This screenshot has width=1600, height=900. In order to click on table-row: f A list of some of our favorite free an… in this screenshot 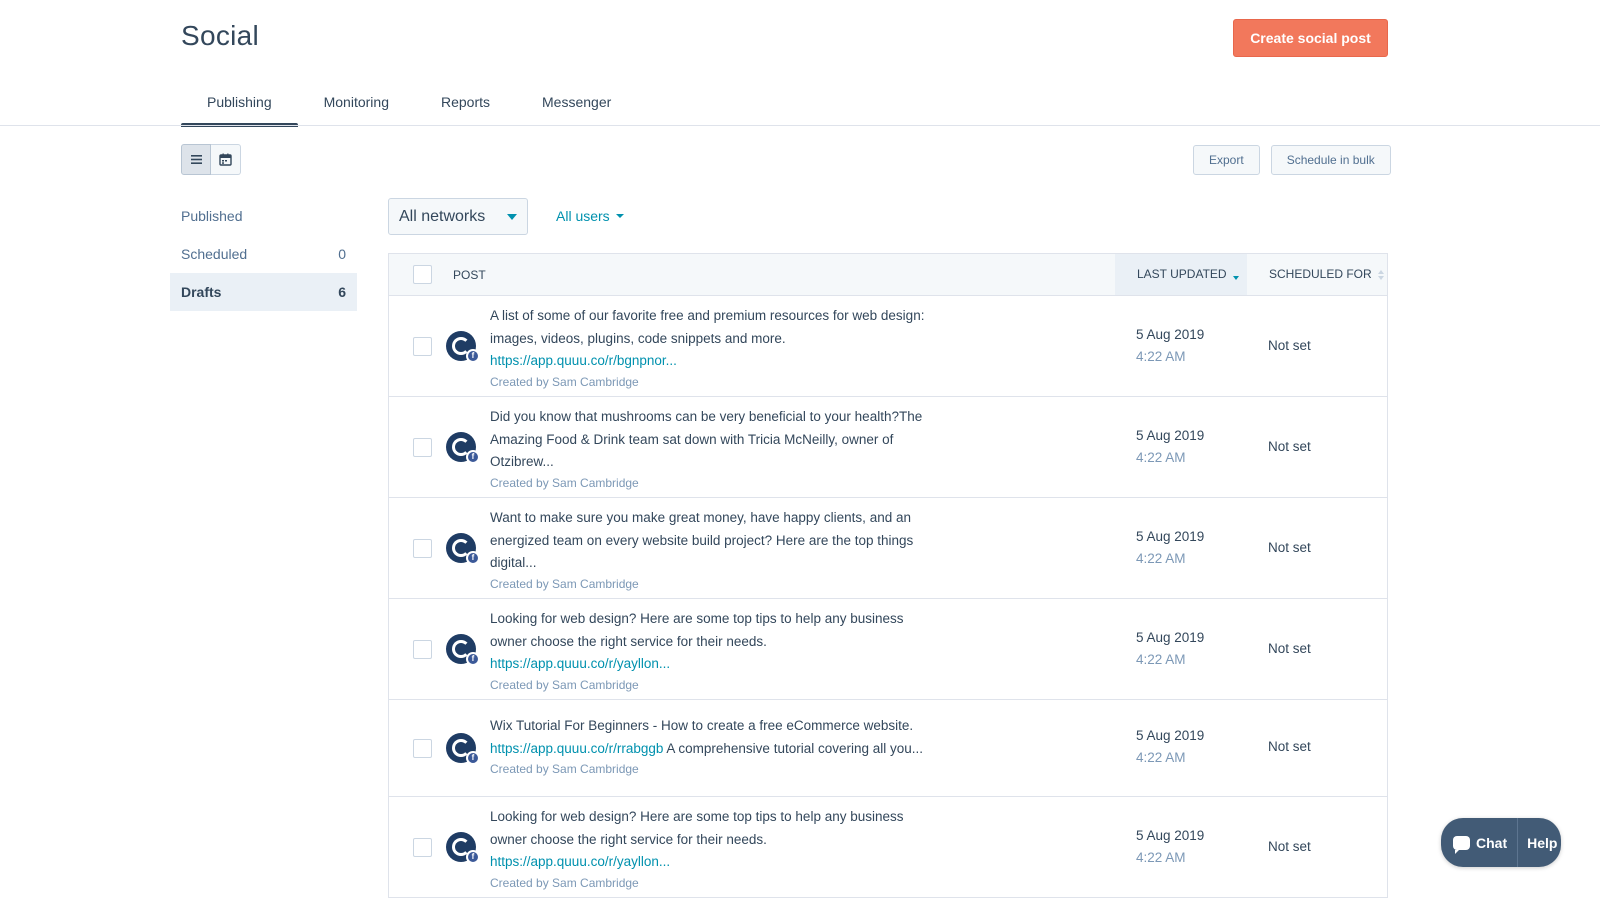, I will do `click(888, 346)`.